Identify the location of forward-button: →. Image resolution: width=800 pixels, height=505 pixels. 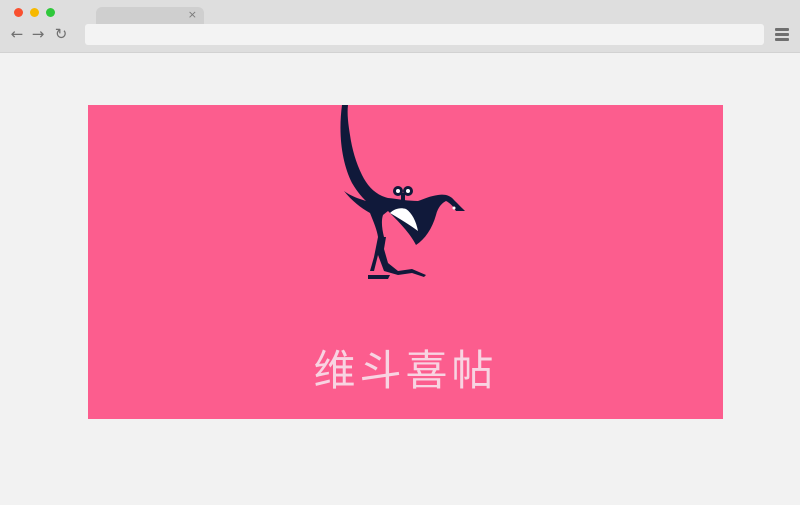
(38, 34).